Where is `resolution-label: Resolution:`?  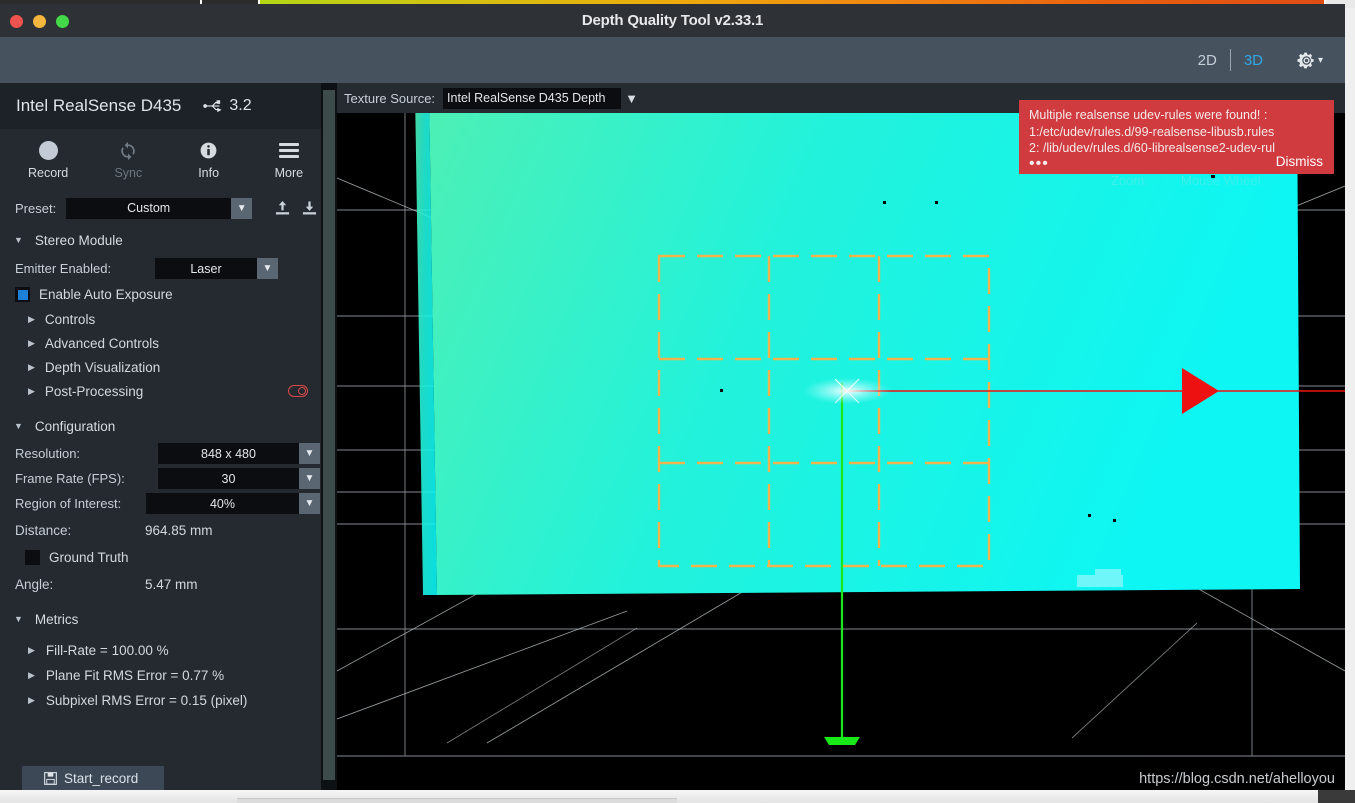
resolution-label: Resolution: is located at coordinates (48, 453).